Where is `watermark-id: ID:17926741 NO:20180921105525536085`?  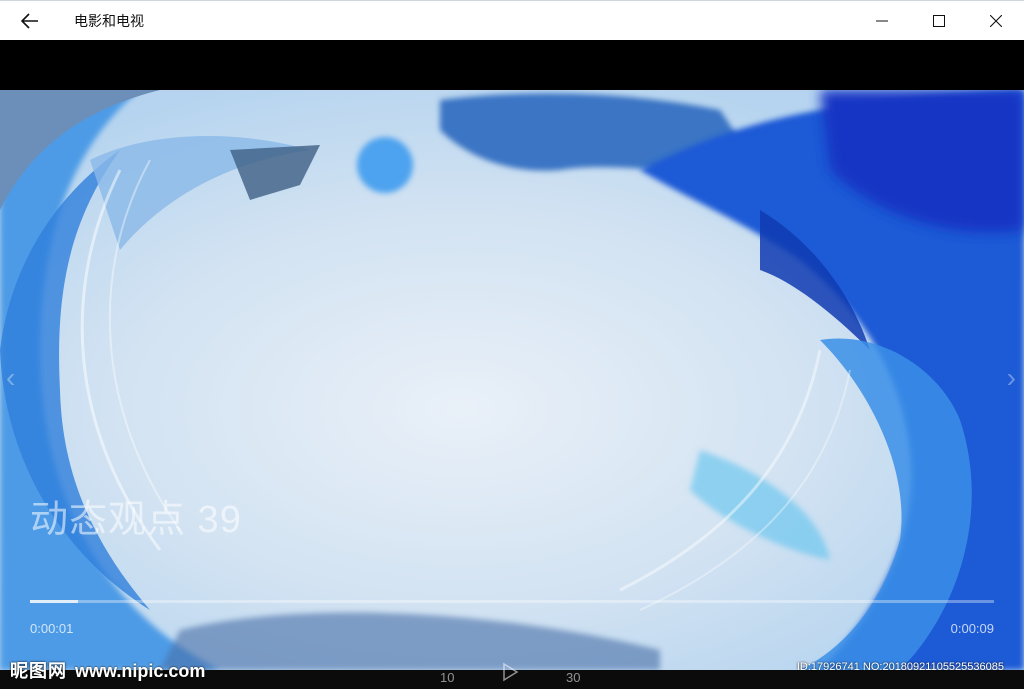 watermark-id: ID:17926741 NO:20180921105525536085 is located at coordinates (900, 667).